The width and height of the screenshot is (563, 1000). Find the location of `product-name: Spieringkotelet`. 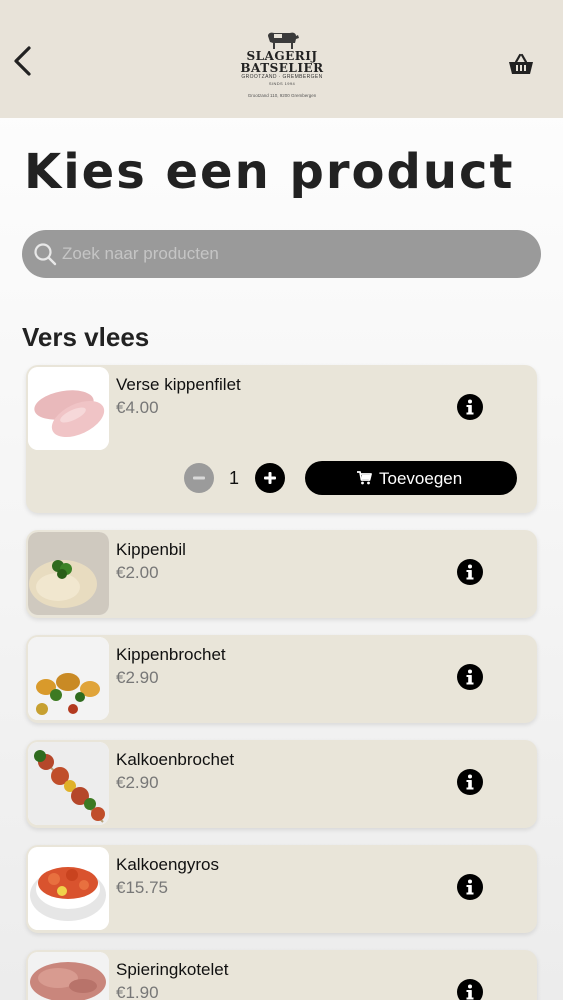

product-name: Spieringkotelet is located at coordinates (172, 969).